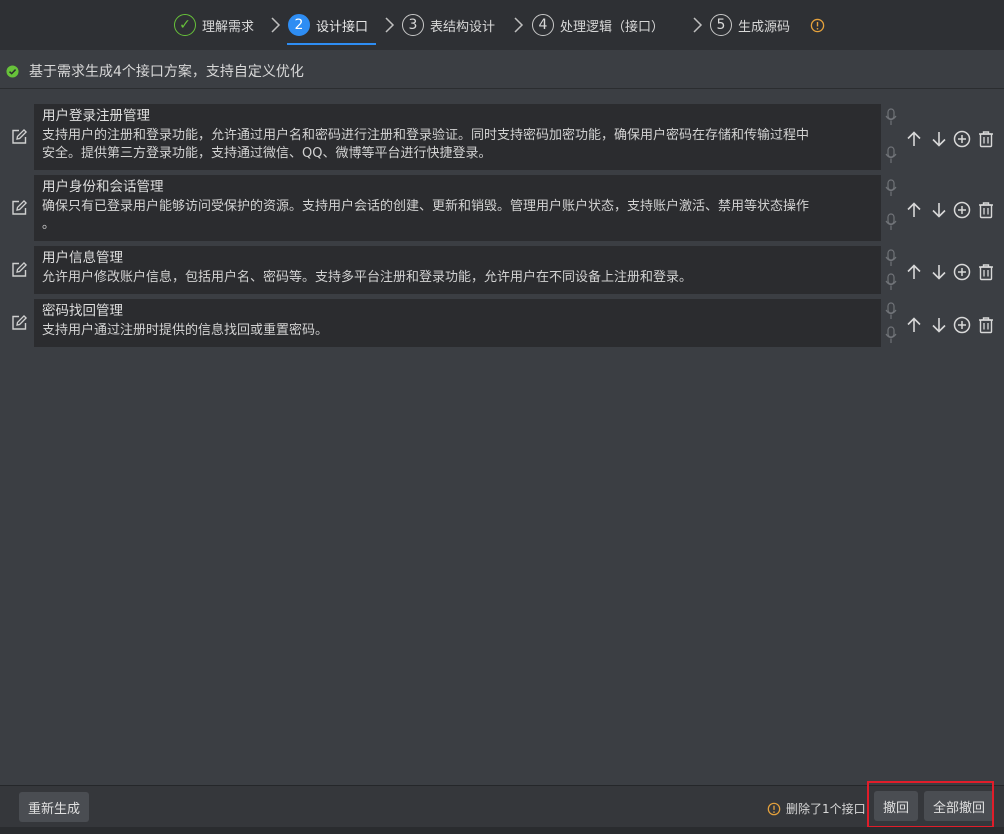  I want to click on step-4: 4 处理逻辑（接口）, so click(598, 25).